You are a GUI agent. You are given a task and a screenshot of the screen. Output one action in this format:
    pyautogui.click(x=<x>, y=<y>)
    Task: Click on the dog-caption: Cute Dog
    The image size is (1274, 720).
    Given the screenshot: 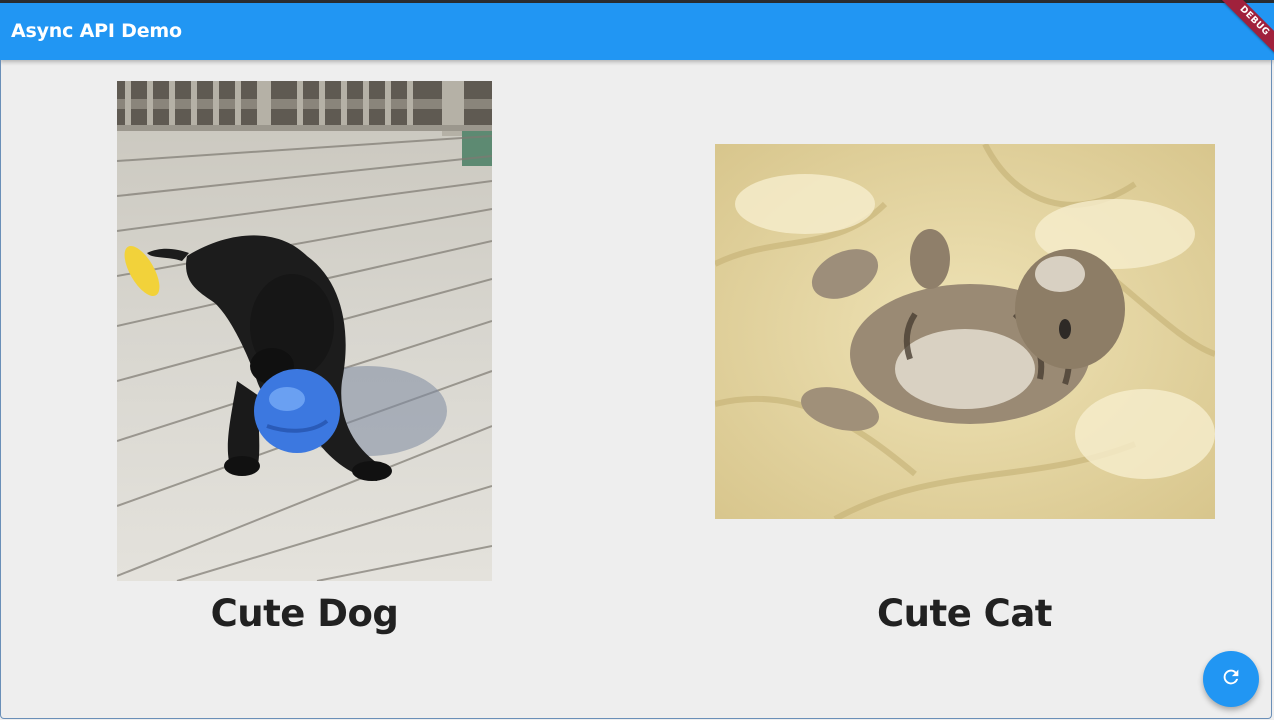 What is the action you would take?
    pyautogui.click(x=304, y=613)
    